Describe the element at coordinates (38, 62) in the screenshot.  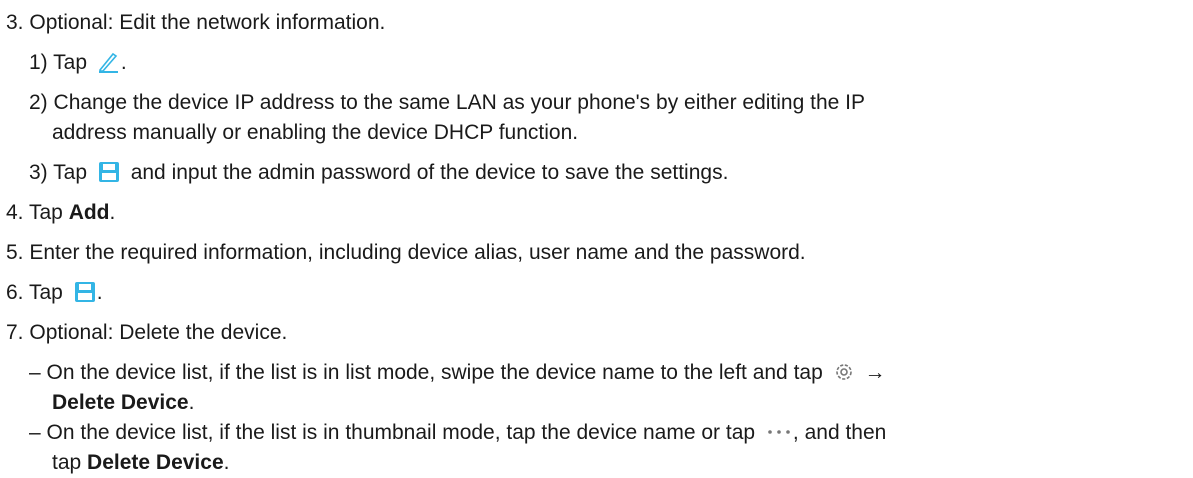
I see `substep-number: 1)` at that location.